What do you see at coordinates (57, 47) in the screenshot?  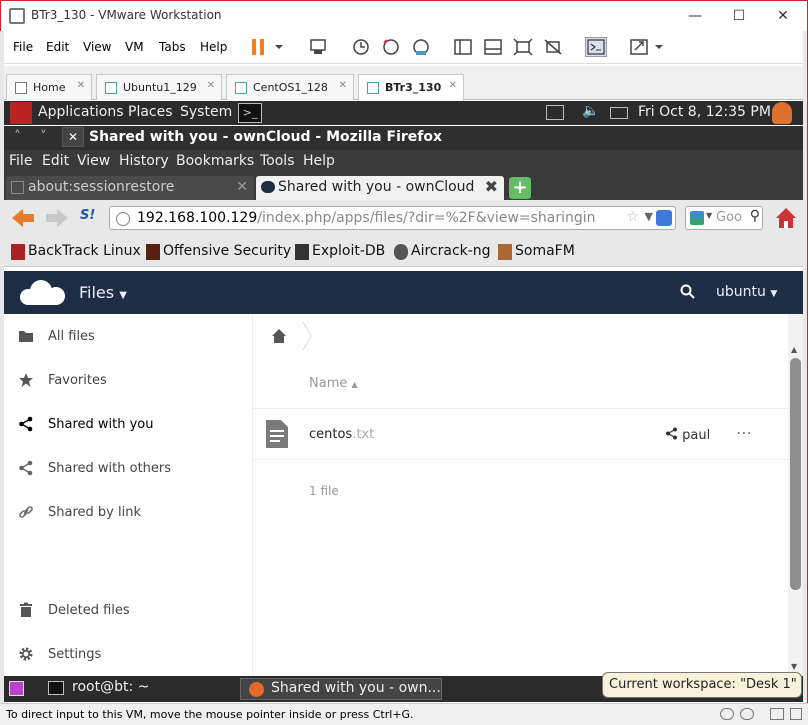 I see `menu-edit: Edit` at bounding box center [57, 47].